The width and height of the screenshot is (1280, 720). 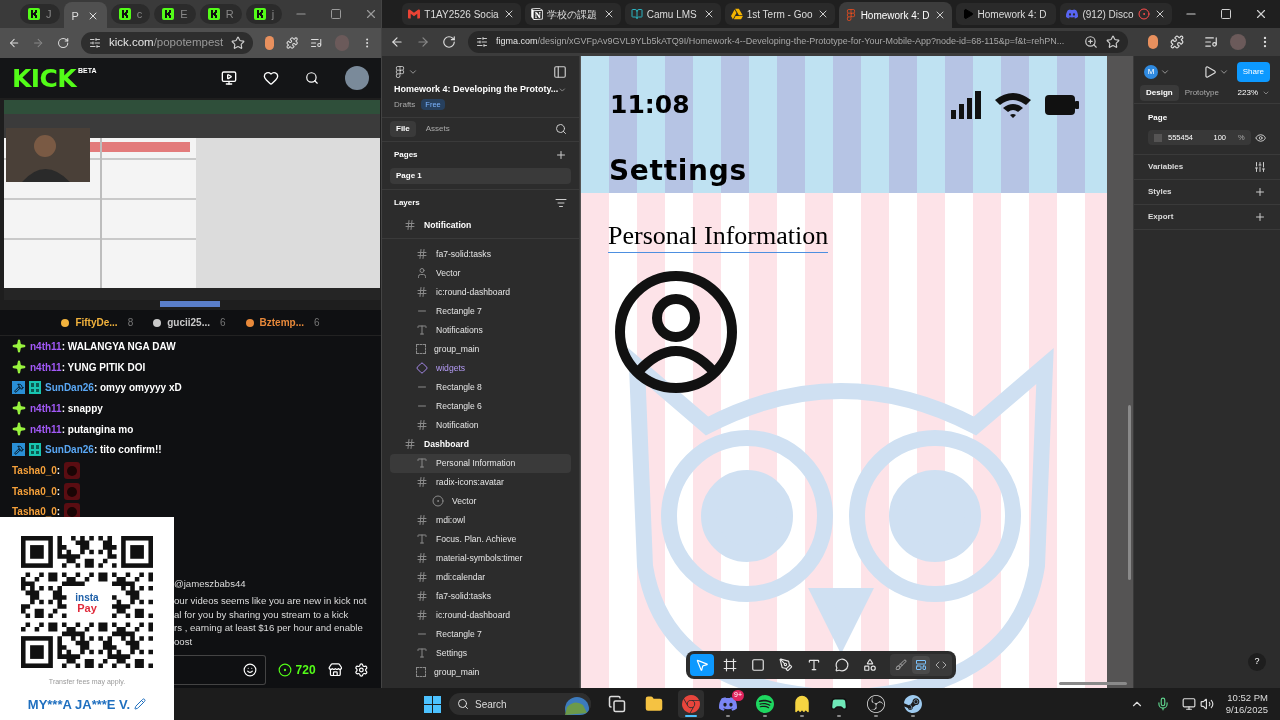 I want to click on emoji-icon, so click(x=249, y=670).